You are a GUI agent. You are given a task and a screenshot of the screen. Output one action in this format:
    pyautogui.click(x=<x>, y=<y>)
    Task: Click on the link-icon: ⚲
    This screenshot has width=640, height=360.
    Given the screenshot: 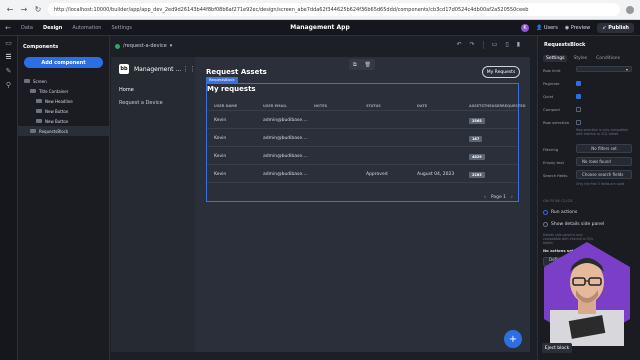 What is the action you would take?
    pyautogui.click(x=8, y=85)
    